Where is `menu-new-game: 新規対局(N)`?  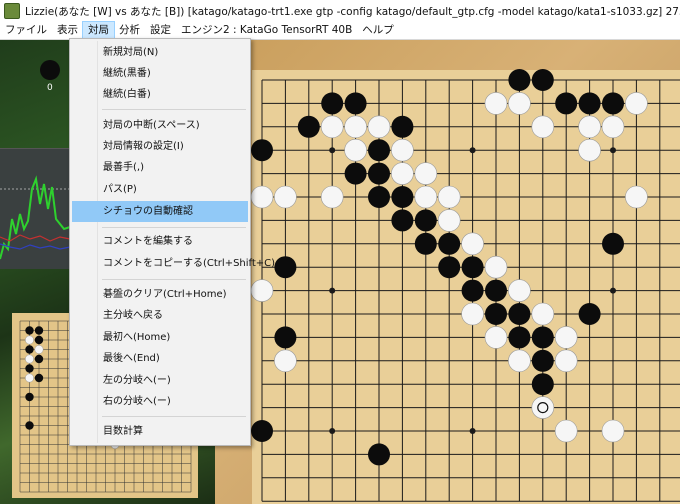
menu-new-game: 新規対局(N) is located at coordinates (160, 52).